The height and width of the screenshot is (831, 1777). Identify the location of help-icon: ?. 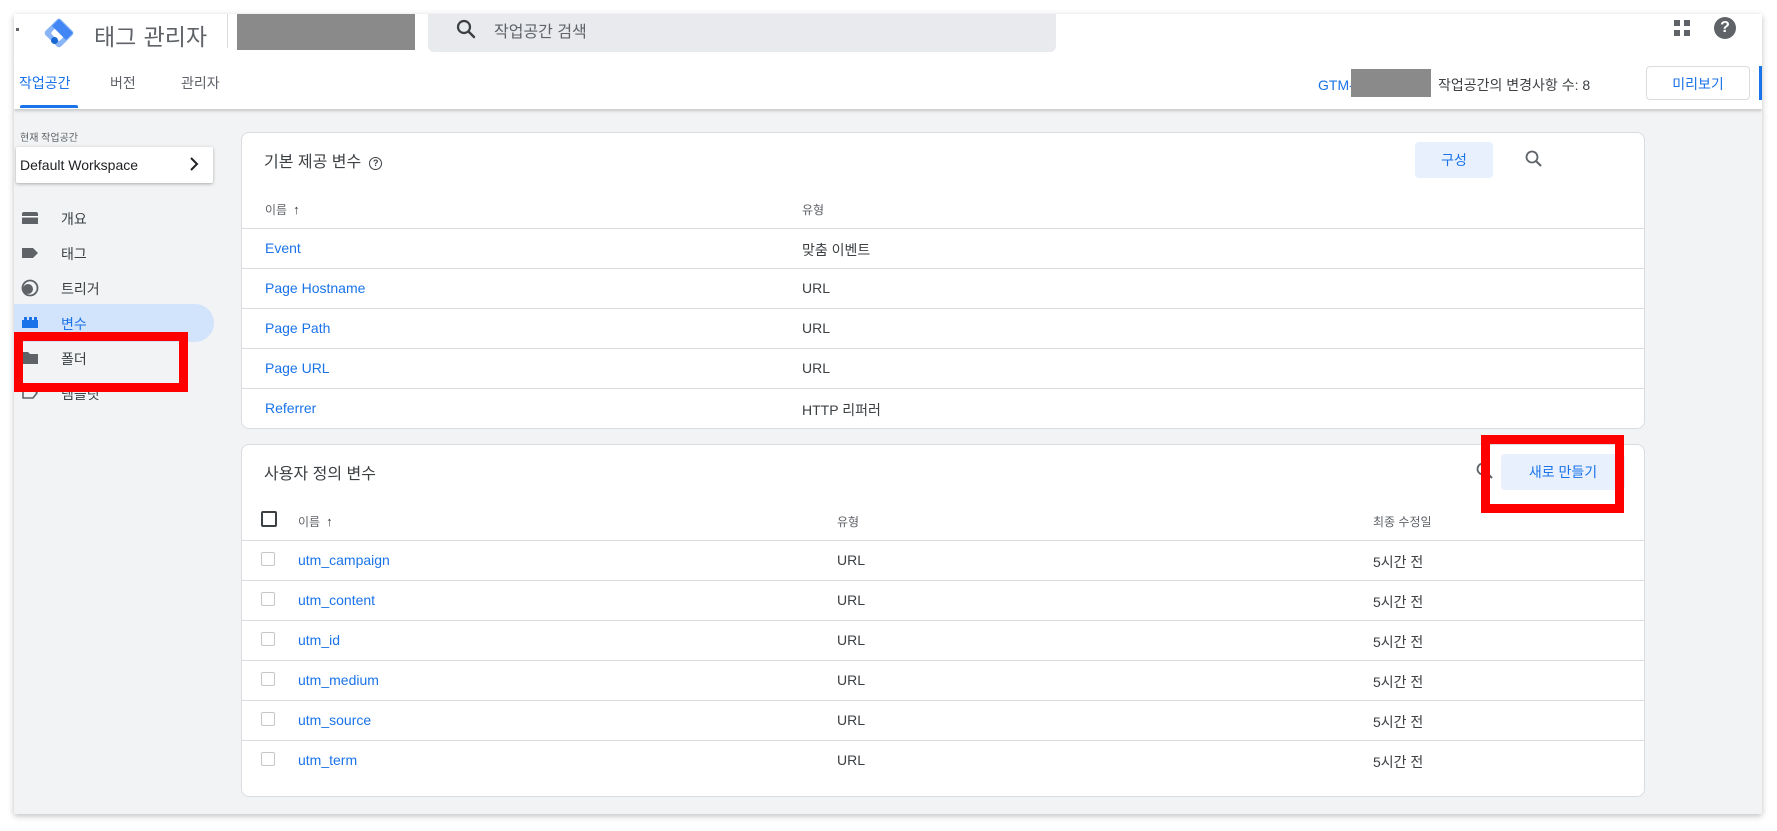
(1725, 28).